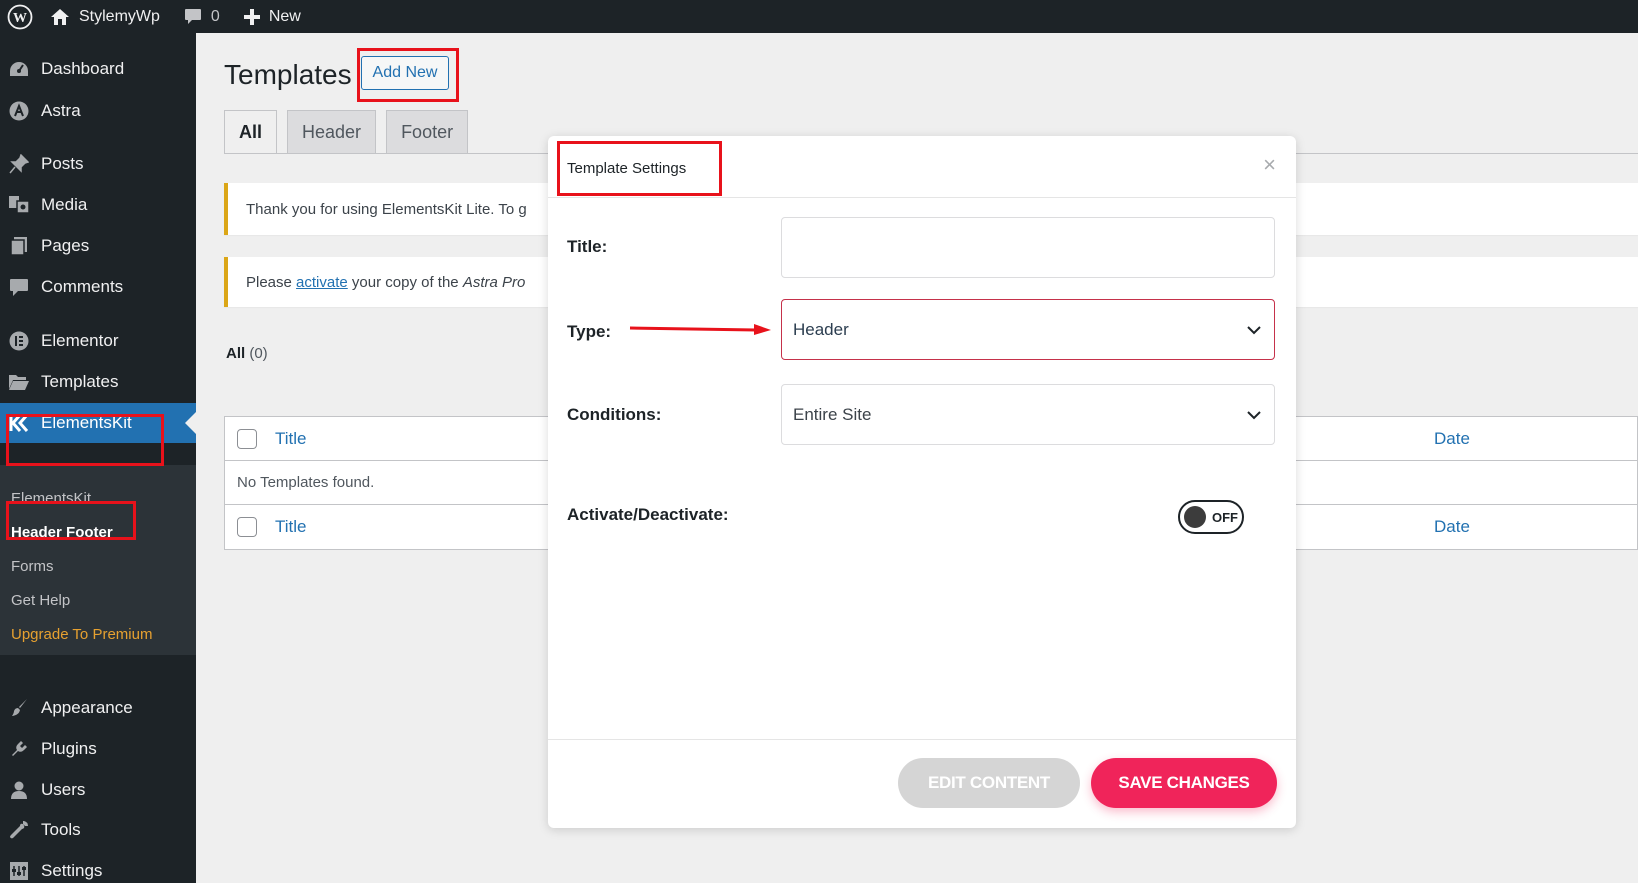  Describe the element at coordinates (65, 245) in the screenshot. I see `menu-label: Pages` at that location.